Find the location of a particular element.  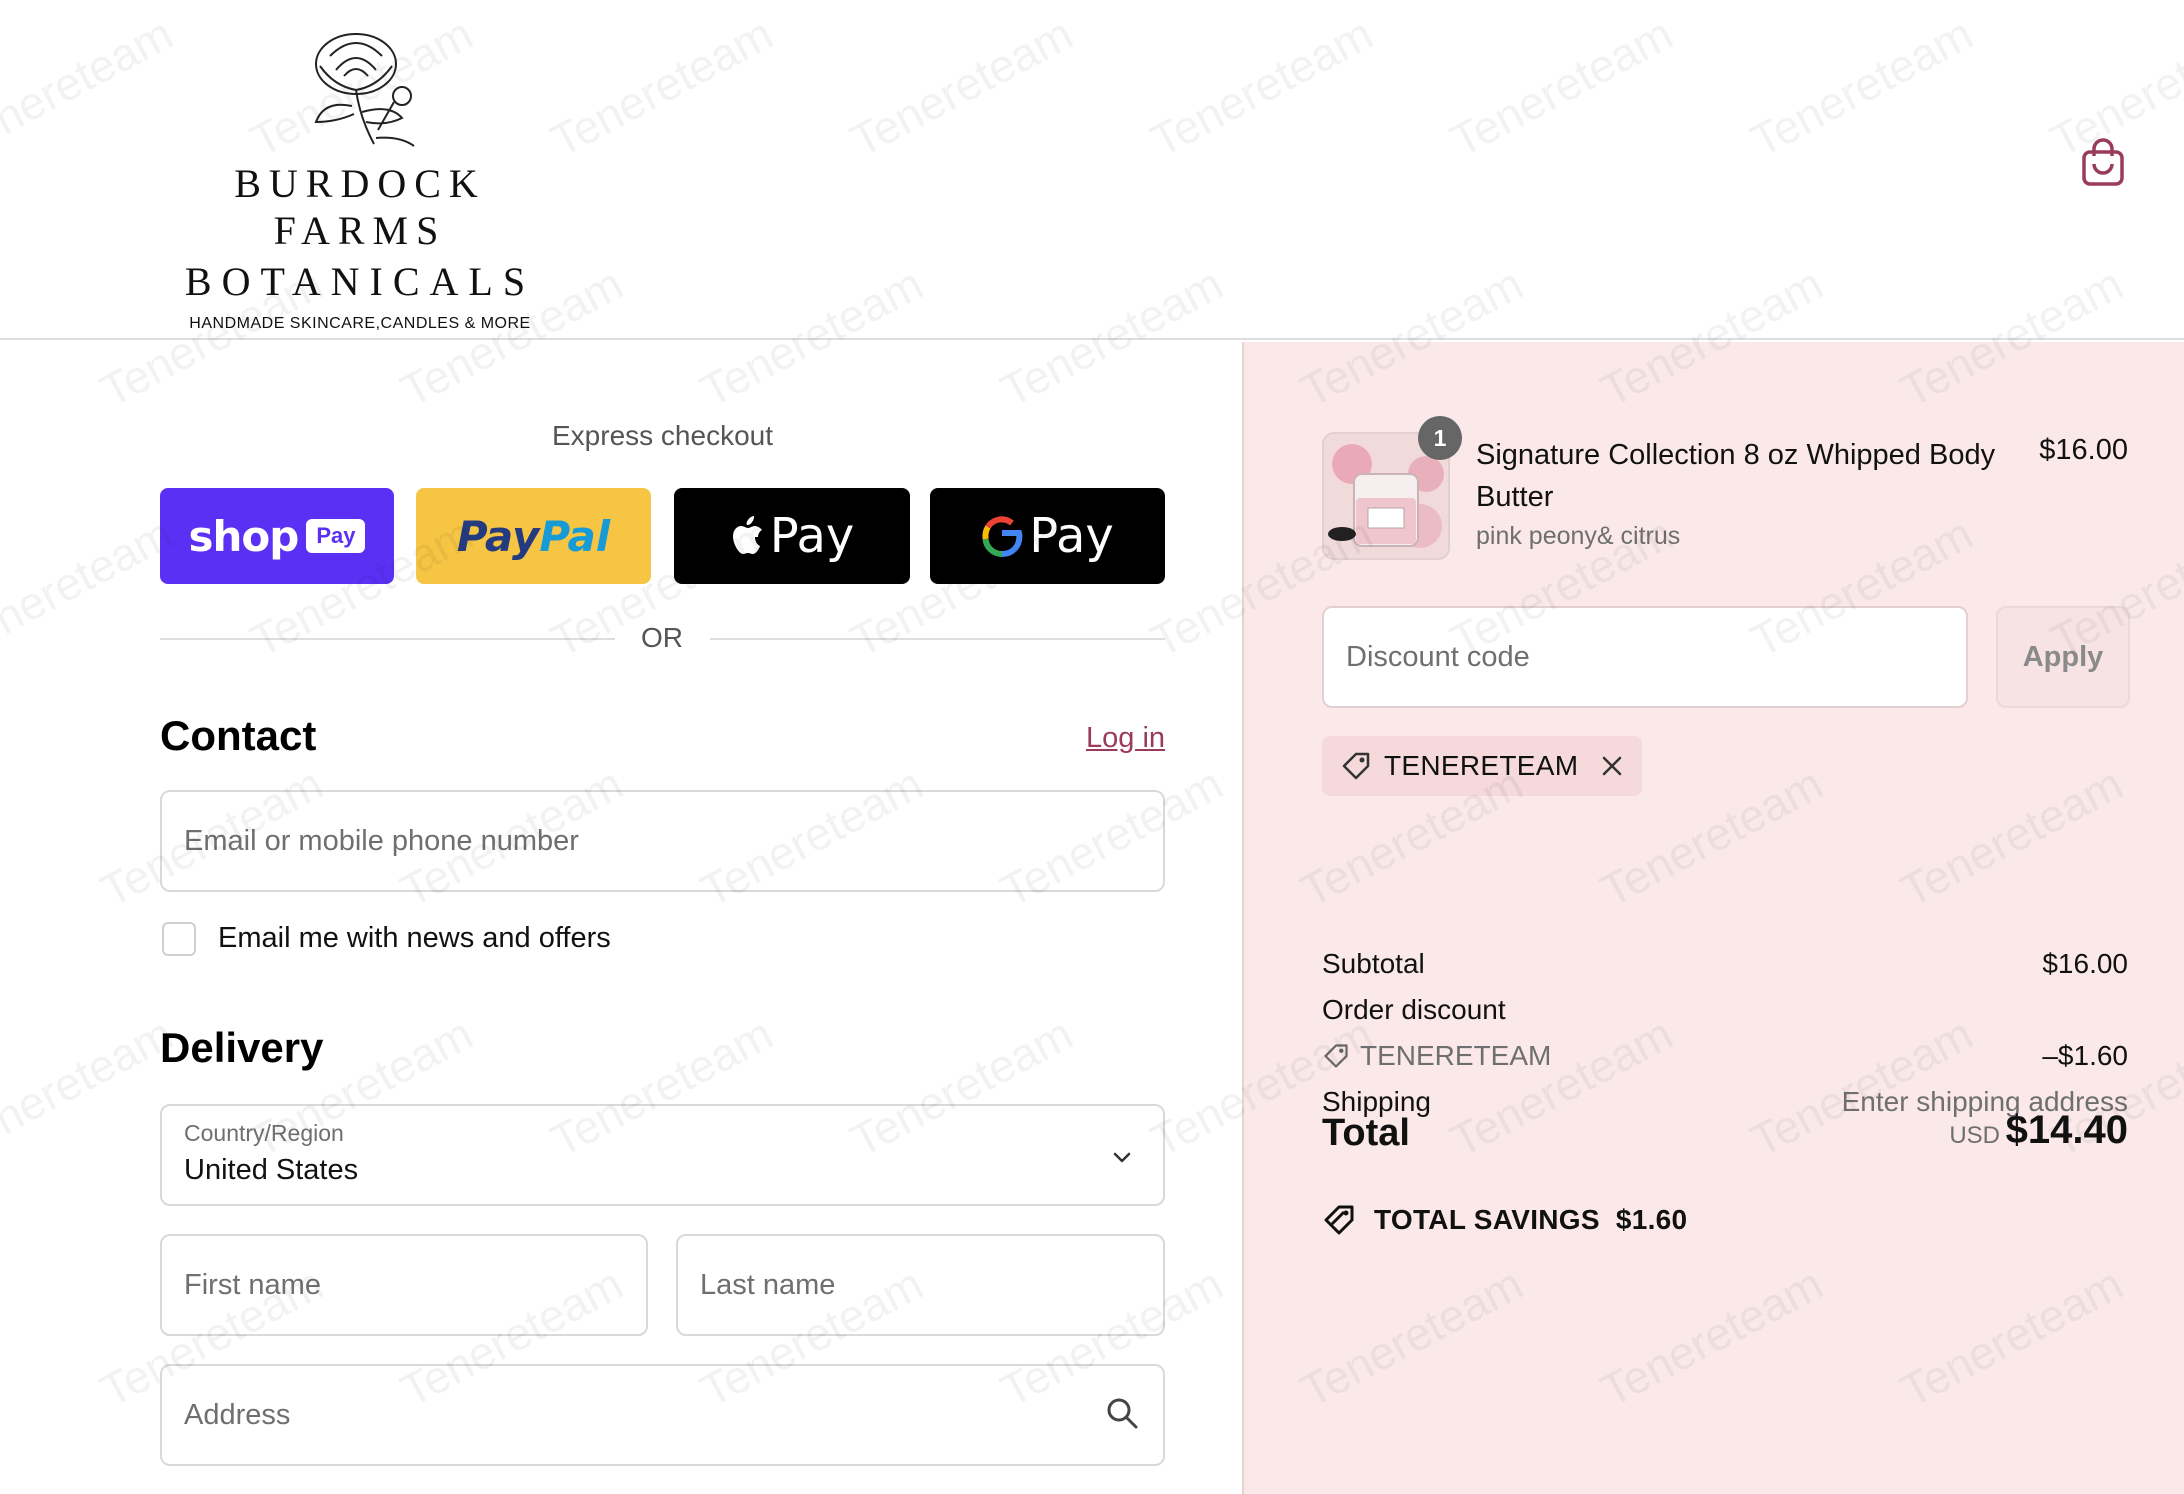

remove-discount-close-icon is located at coordinates (1612, 766).